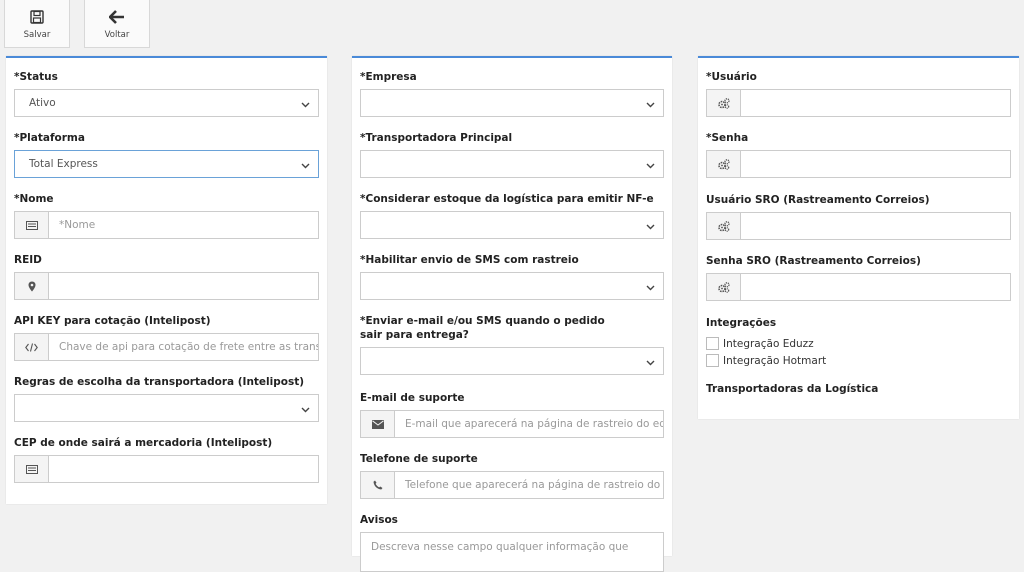  I want to click on senha-input, so click(875, 164).